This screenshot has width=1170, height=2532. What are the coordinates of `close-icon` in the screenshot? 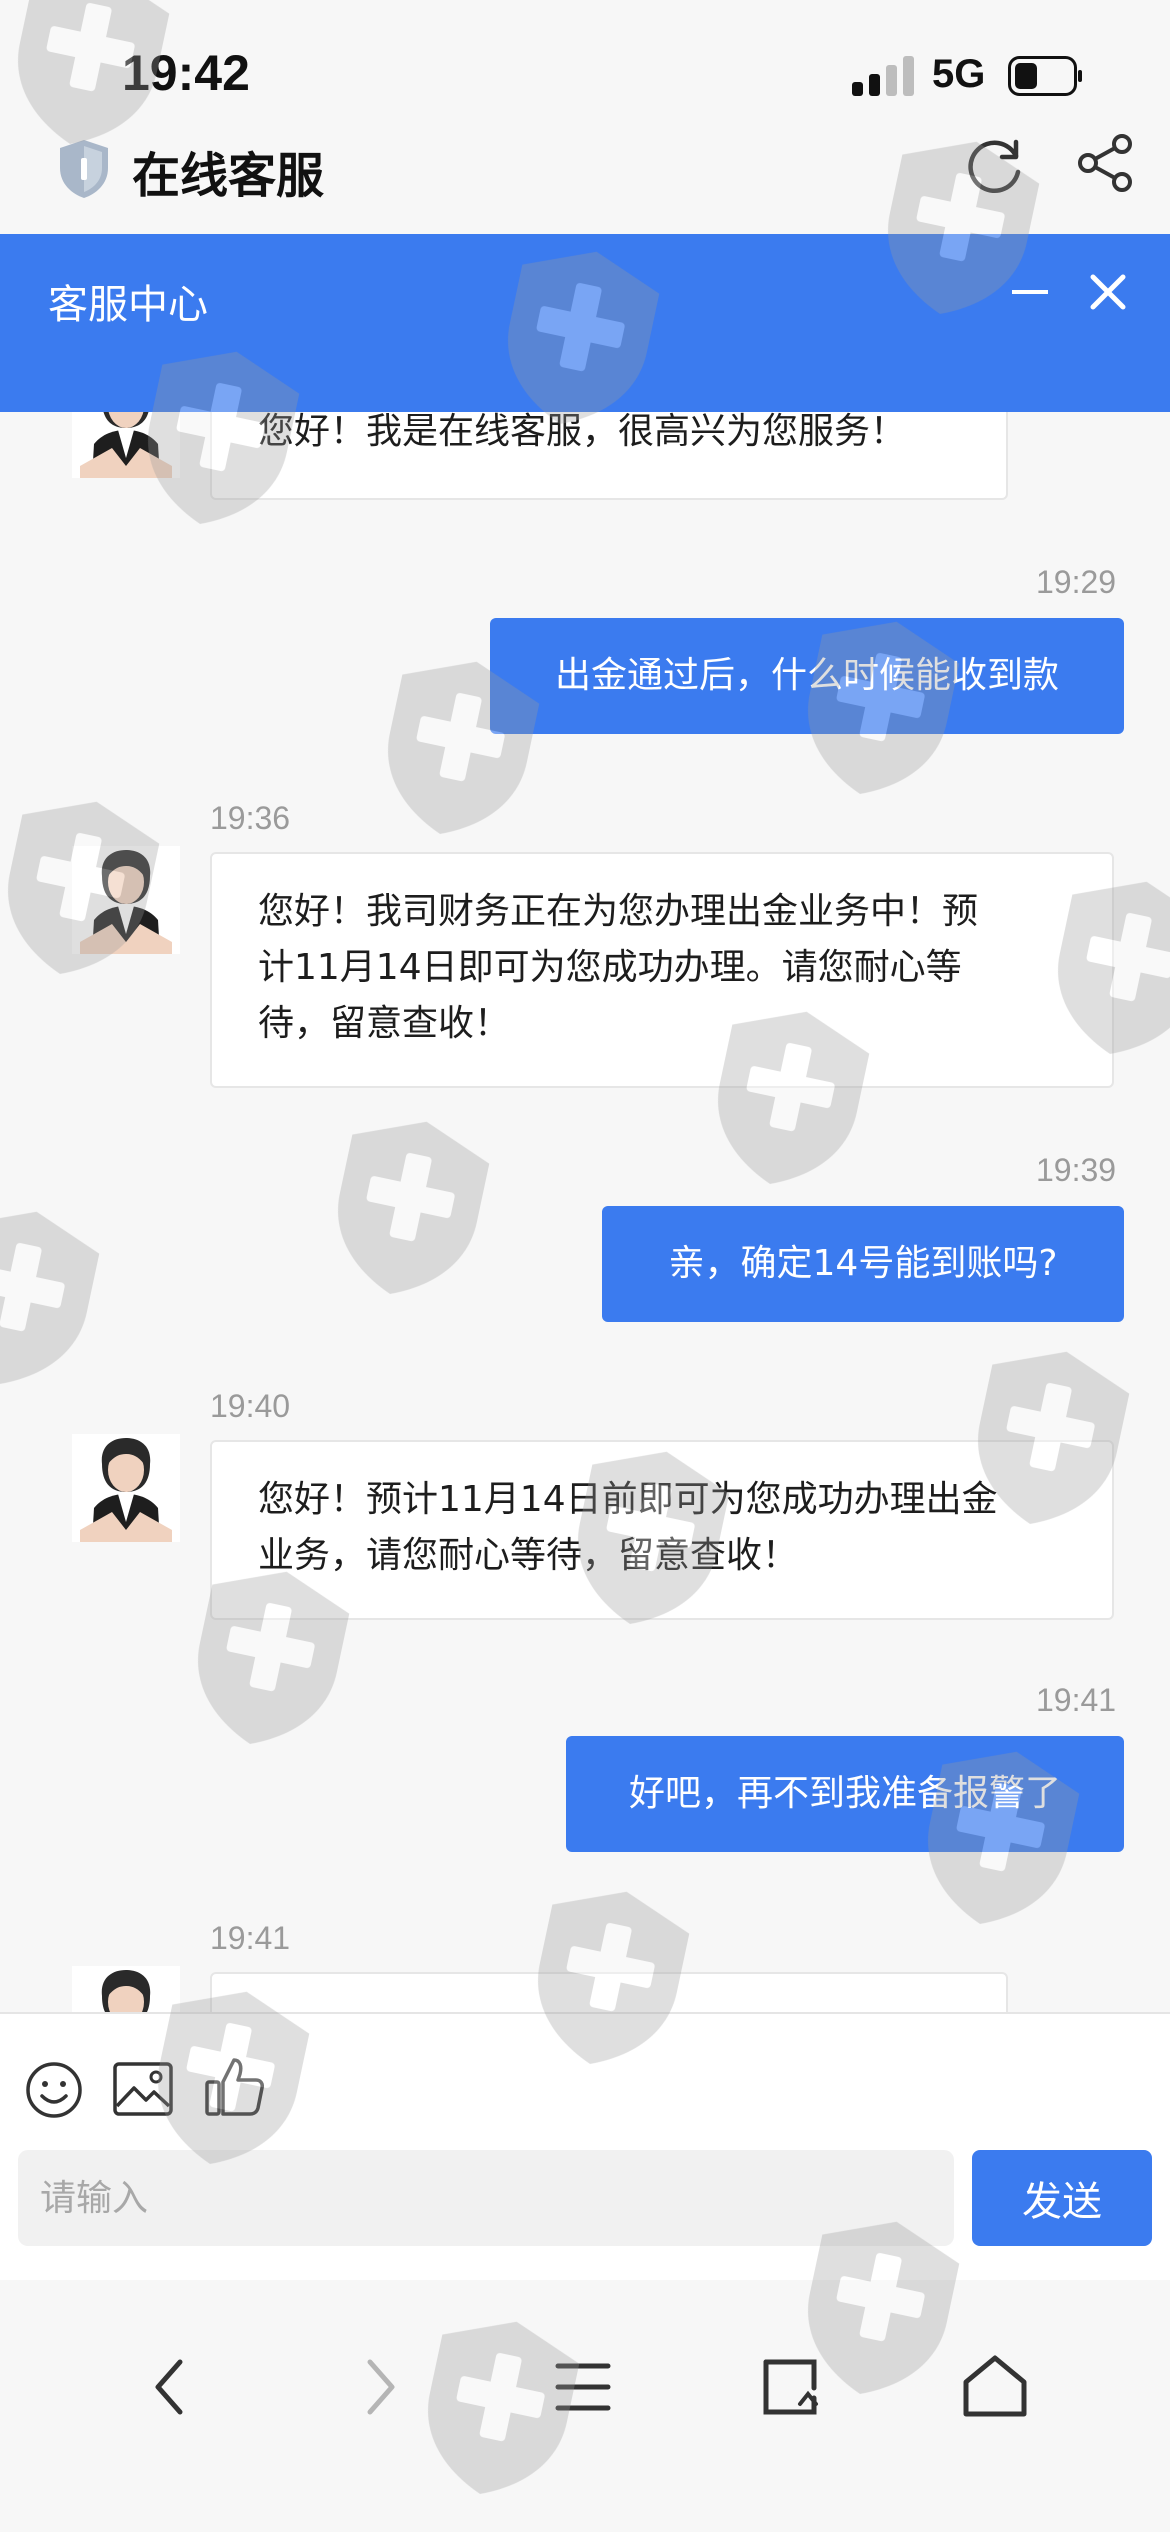 It's located at (1108, 292).